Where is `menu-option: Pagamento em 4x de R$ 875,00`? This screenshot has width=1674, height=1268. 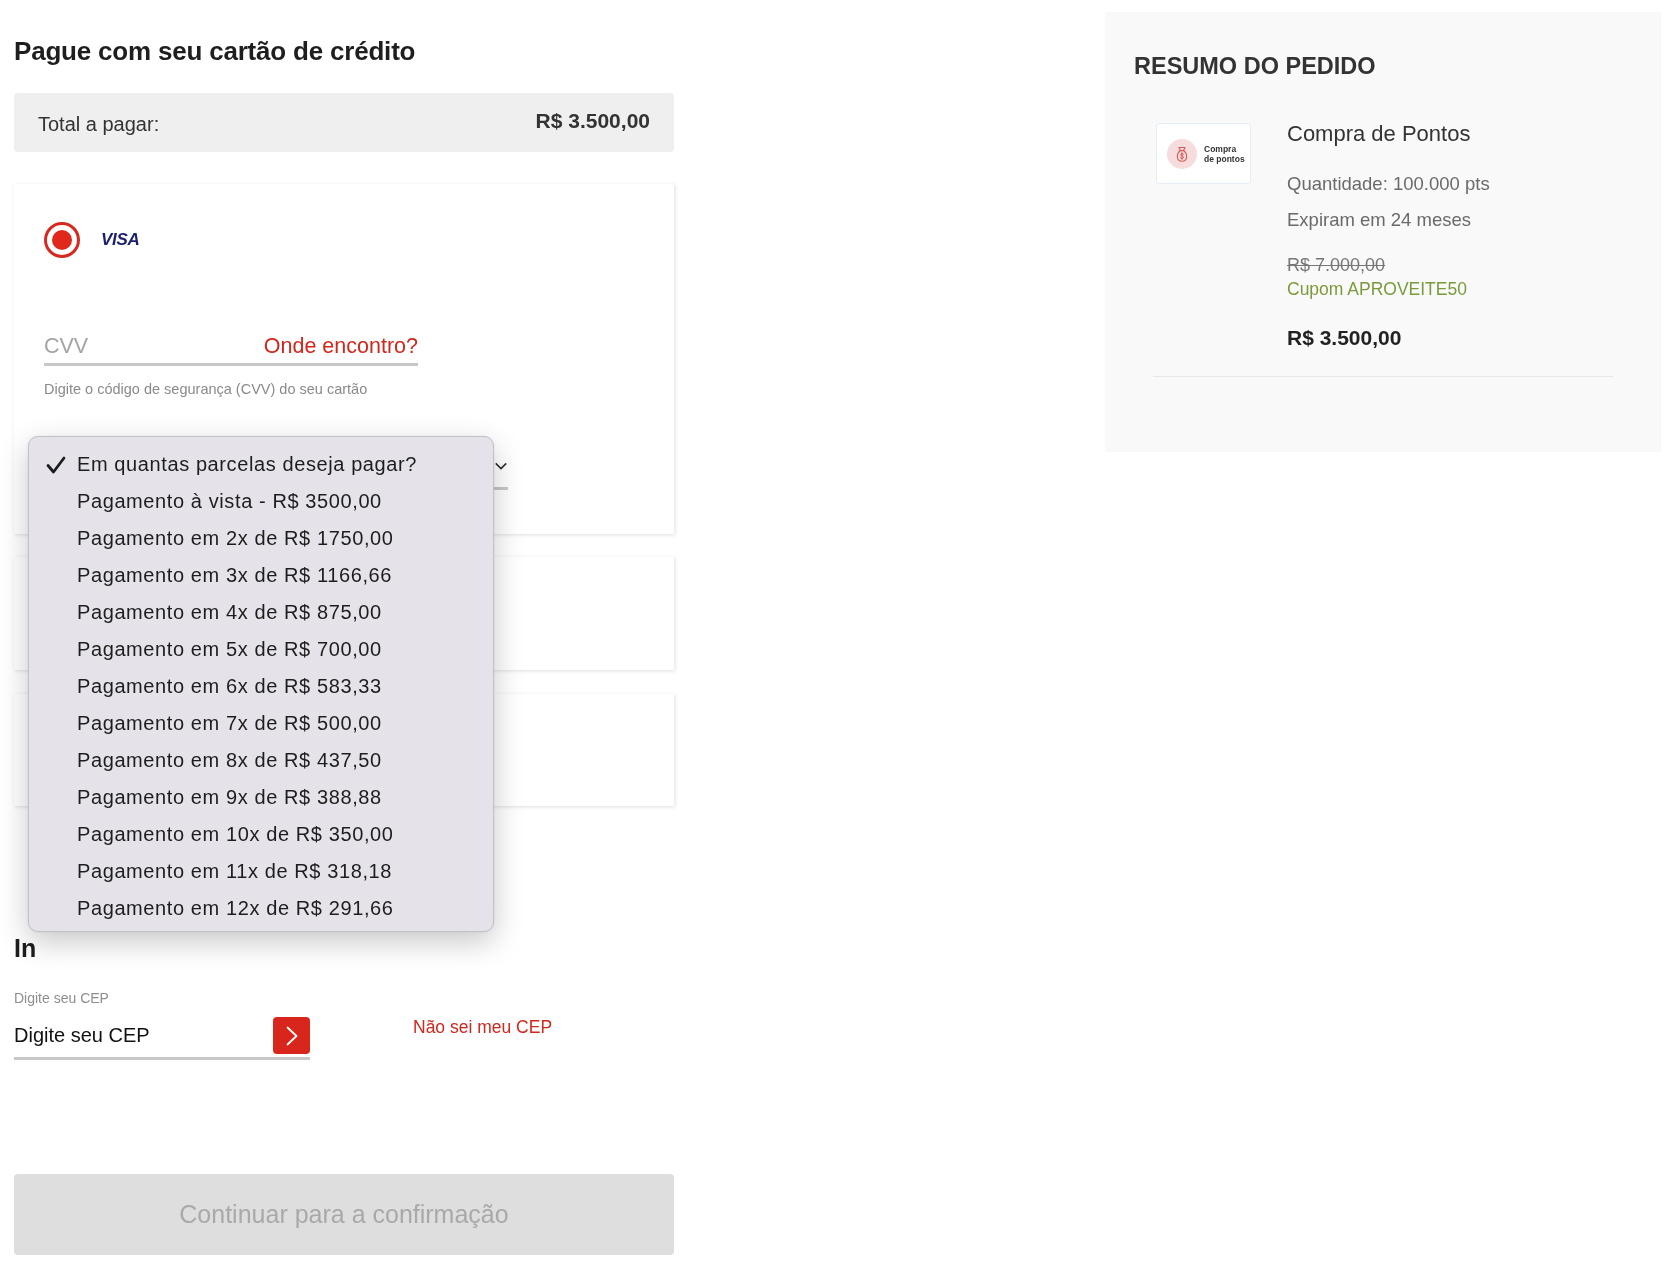
menu-option: Pagamento em 4x de R$ 875,00 is located at coordinates (261, 612).